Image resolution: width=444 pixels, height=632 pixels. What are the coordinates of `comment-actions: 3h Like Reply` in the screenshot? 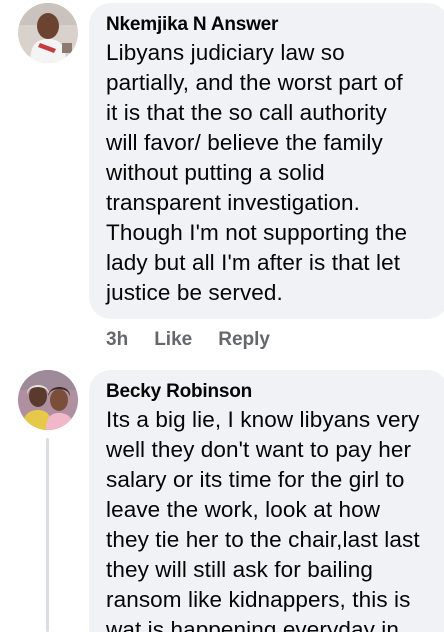 It's located at (201, 340).